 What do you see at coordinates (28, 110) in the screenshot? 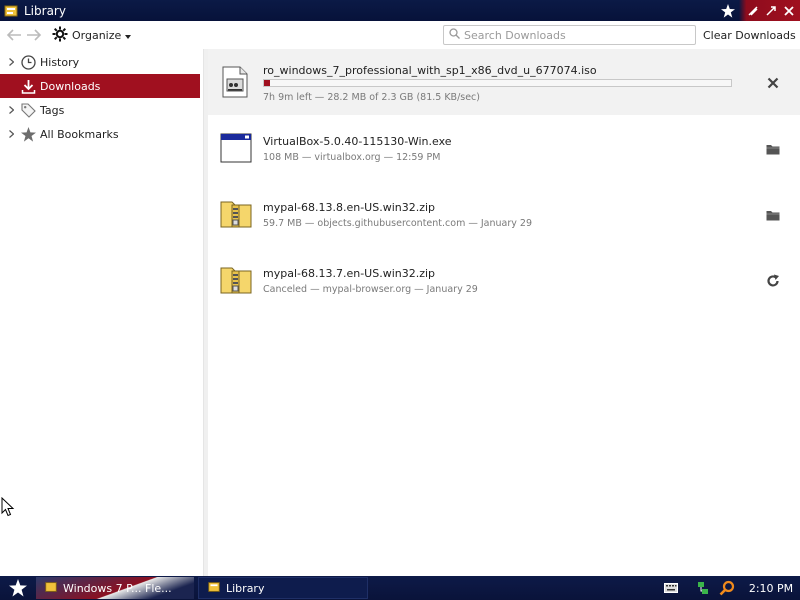
I see `tag-icon` at bounding box center [28, 110].